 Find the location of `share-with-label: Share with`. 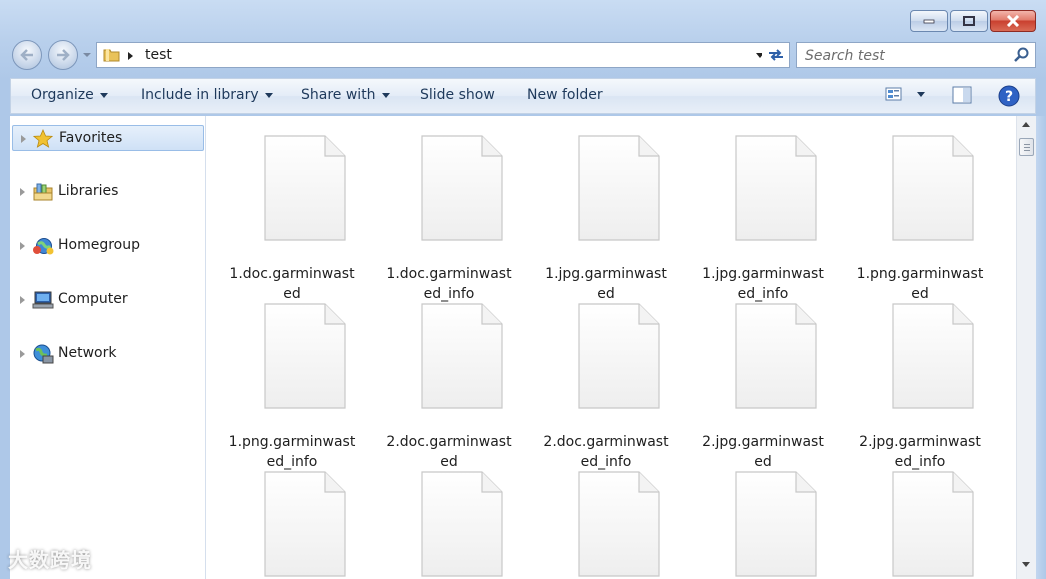

share-with-label: Share with is located at coordinates (338, 95).